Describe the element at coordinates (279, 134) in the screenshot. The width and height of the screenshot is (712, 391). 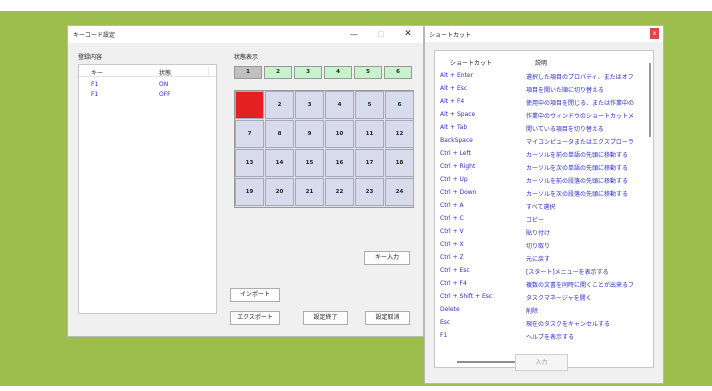
I see `key-cell-8: 8` at that location.